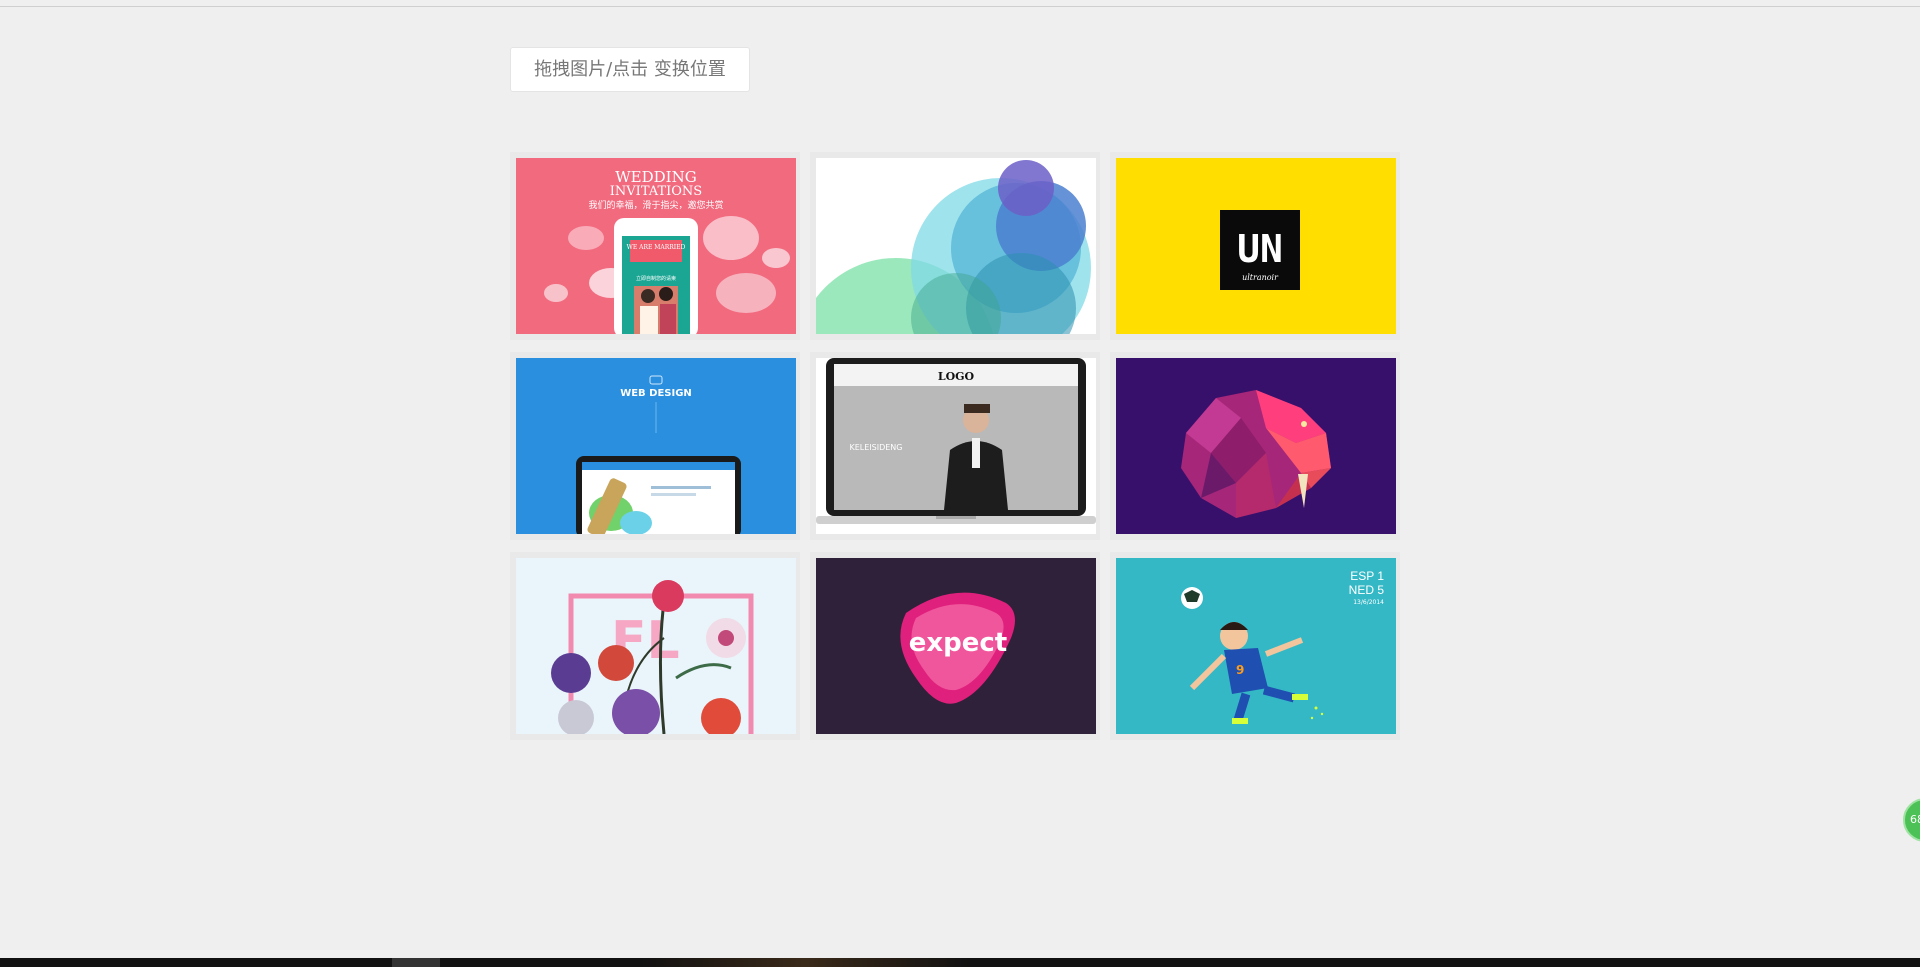  I want to click on ultranoir-logo-text: UN, so click(1260, 249).